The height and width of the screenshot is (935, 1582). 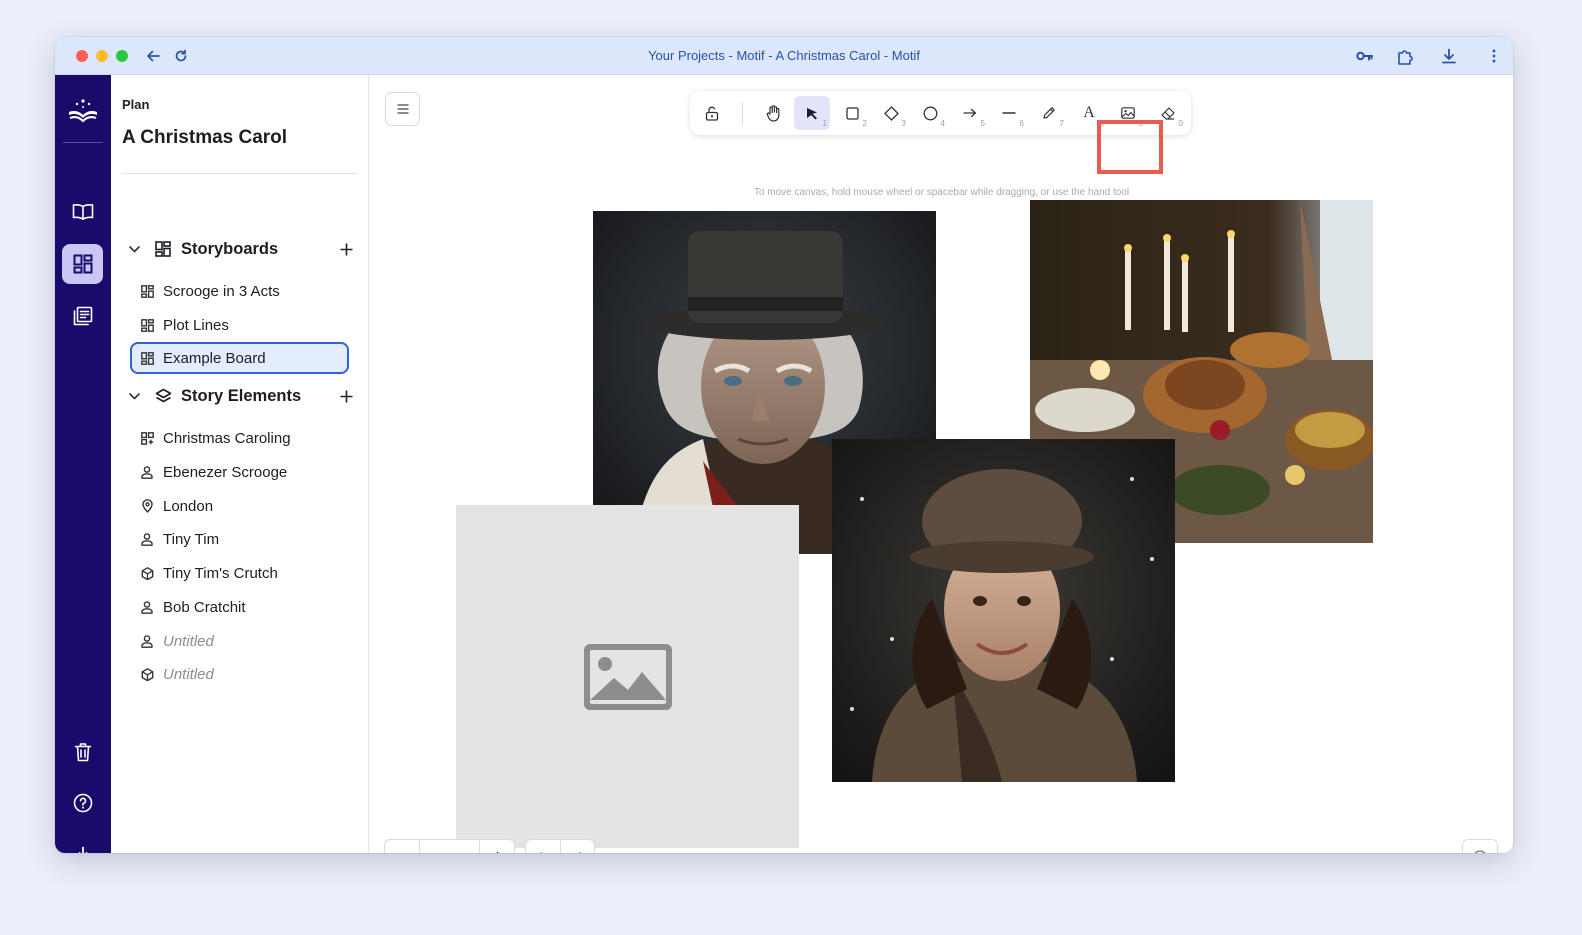 I want to click on circle-icon, so click(x=930, y=113).